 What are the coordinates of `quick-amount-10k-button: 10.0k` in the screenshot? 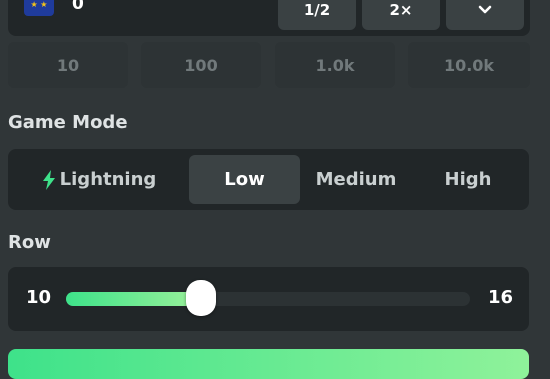 It's located at (469, 65).